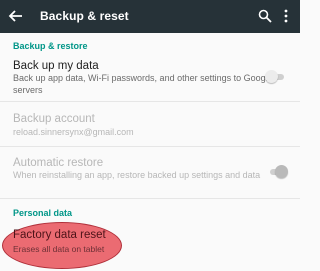 This screenshot has height=271, width=320. Describe the element at coordinates (84, 16) in the screenshot. I see `page-title: Backup & reset` at that location.